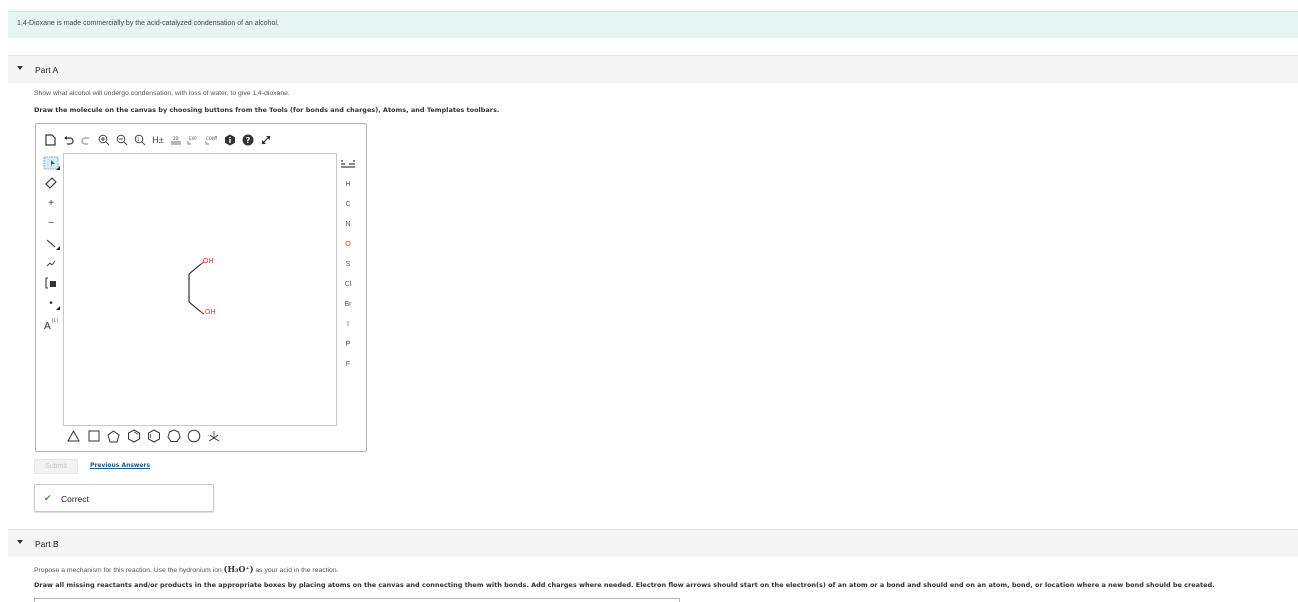  What do you see at coordinates (213, 436) in the screenshot?
I see `lone-pair-icon` at bounding box center [213, 436].